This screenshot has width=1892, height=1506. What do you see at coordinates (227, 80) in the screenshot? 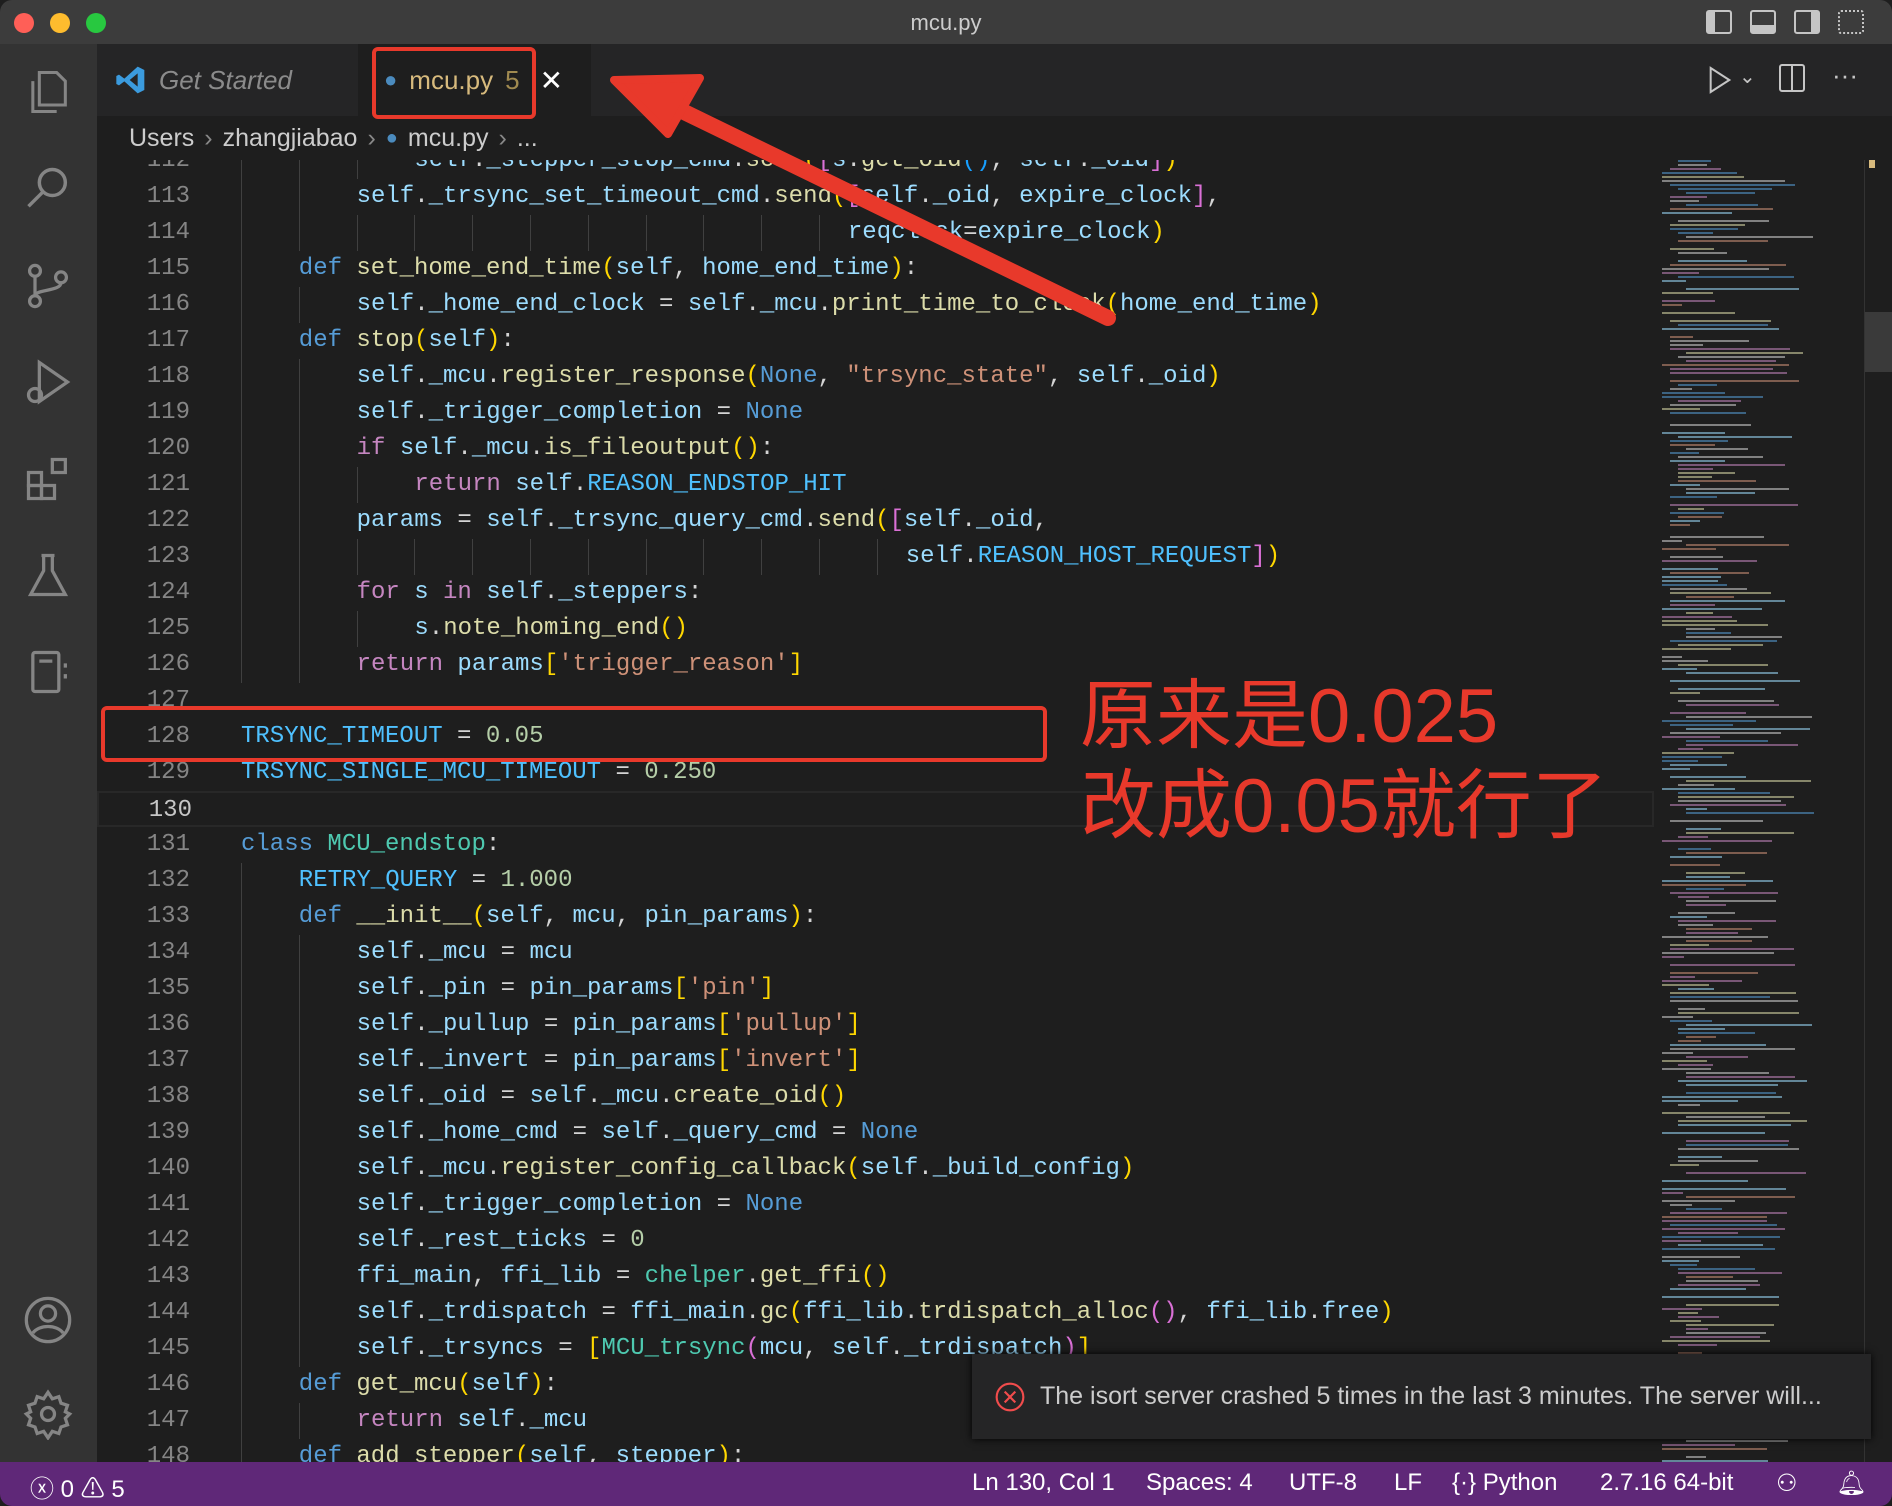
I see `tab-get-started: Get Started` at bounding box center [227, 80].